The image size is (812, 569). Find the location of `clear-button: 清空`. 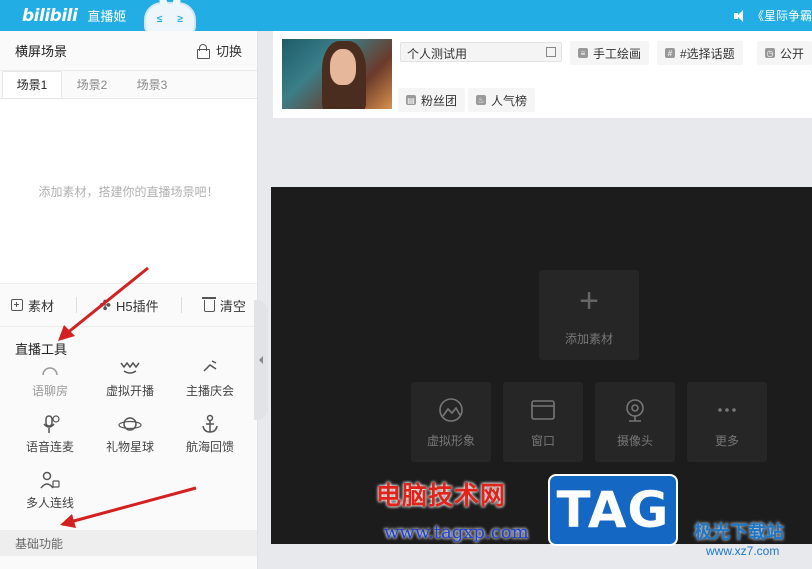

clear-button: 清空 is located at coordinates (223, 305).